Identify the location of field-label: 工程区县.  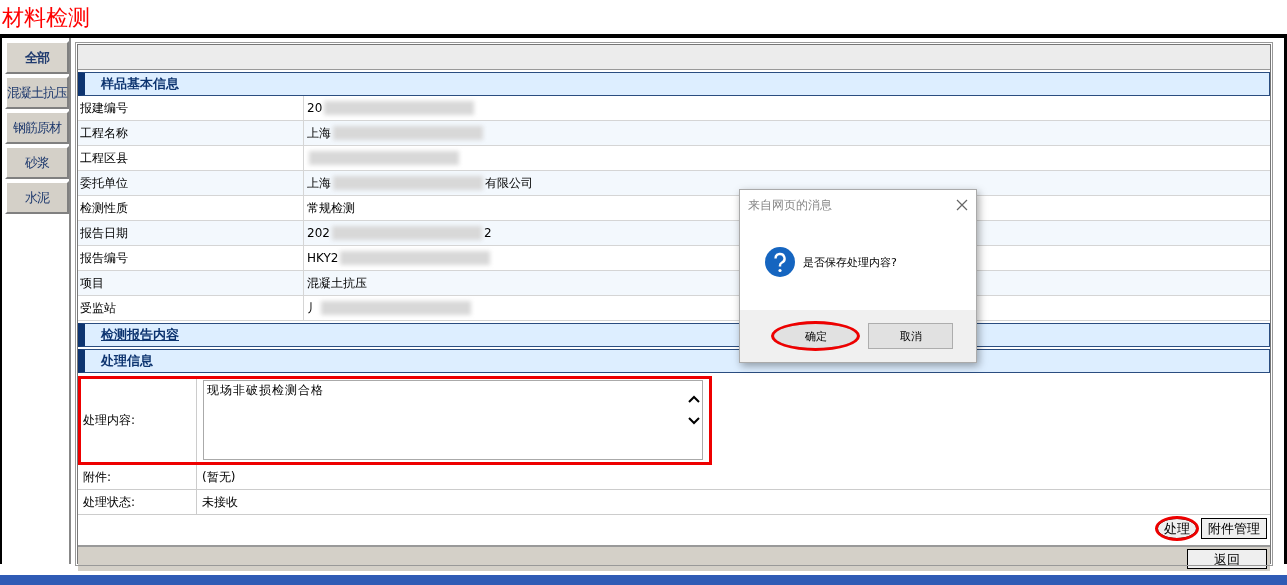
(104, 158).